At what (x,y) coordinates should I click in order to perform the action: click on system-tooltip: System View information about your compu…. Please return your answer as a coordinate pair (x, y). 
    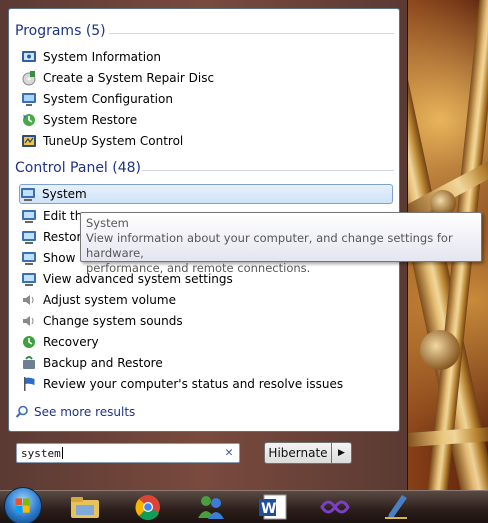
    Looking at the image, I should click on (281, 243).